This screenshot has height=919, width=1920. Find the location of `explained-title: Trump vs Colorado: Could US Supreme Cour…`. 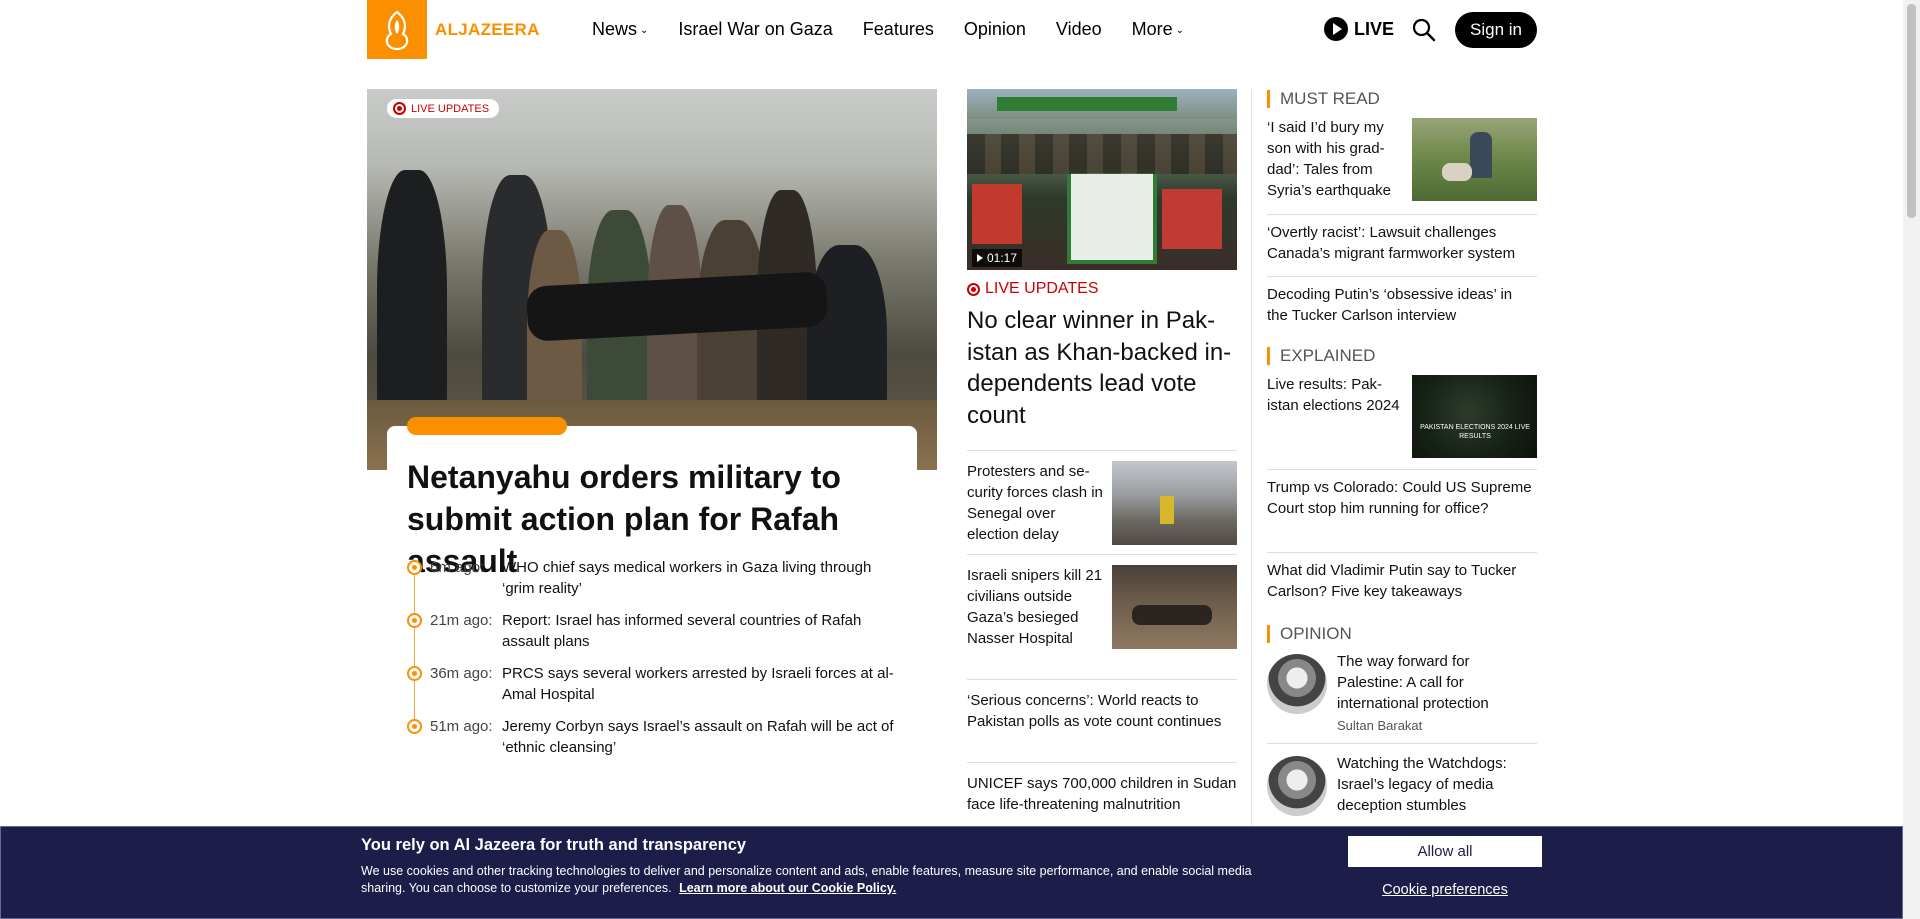

explained-title: Trump vs Colorado: Could US Supreme Cour… is located at coordinates (1399, 498).